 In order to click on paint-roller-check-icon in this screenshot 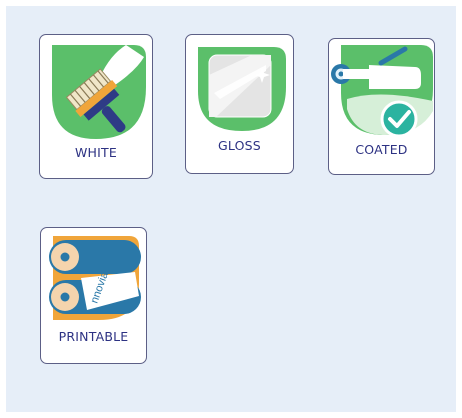, I will do `click(382, 91)`.